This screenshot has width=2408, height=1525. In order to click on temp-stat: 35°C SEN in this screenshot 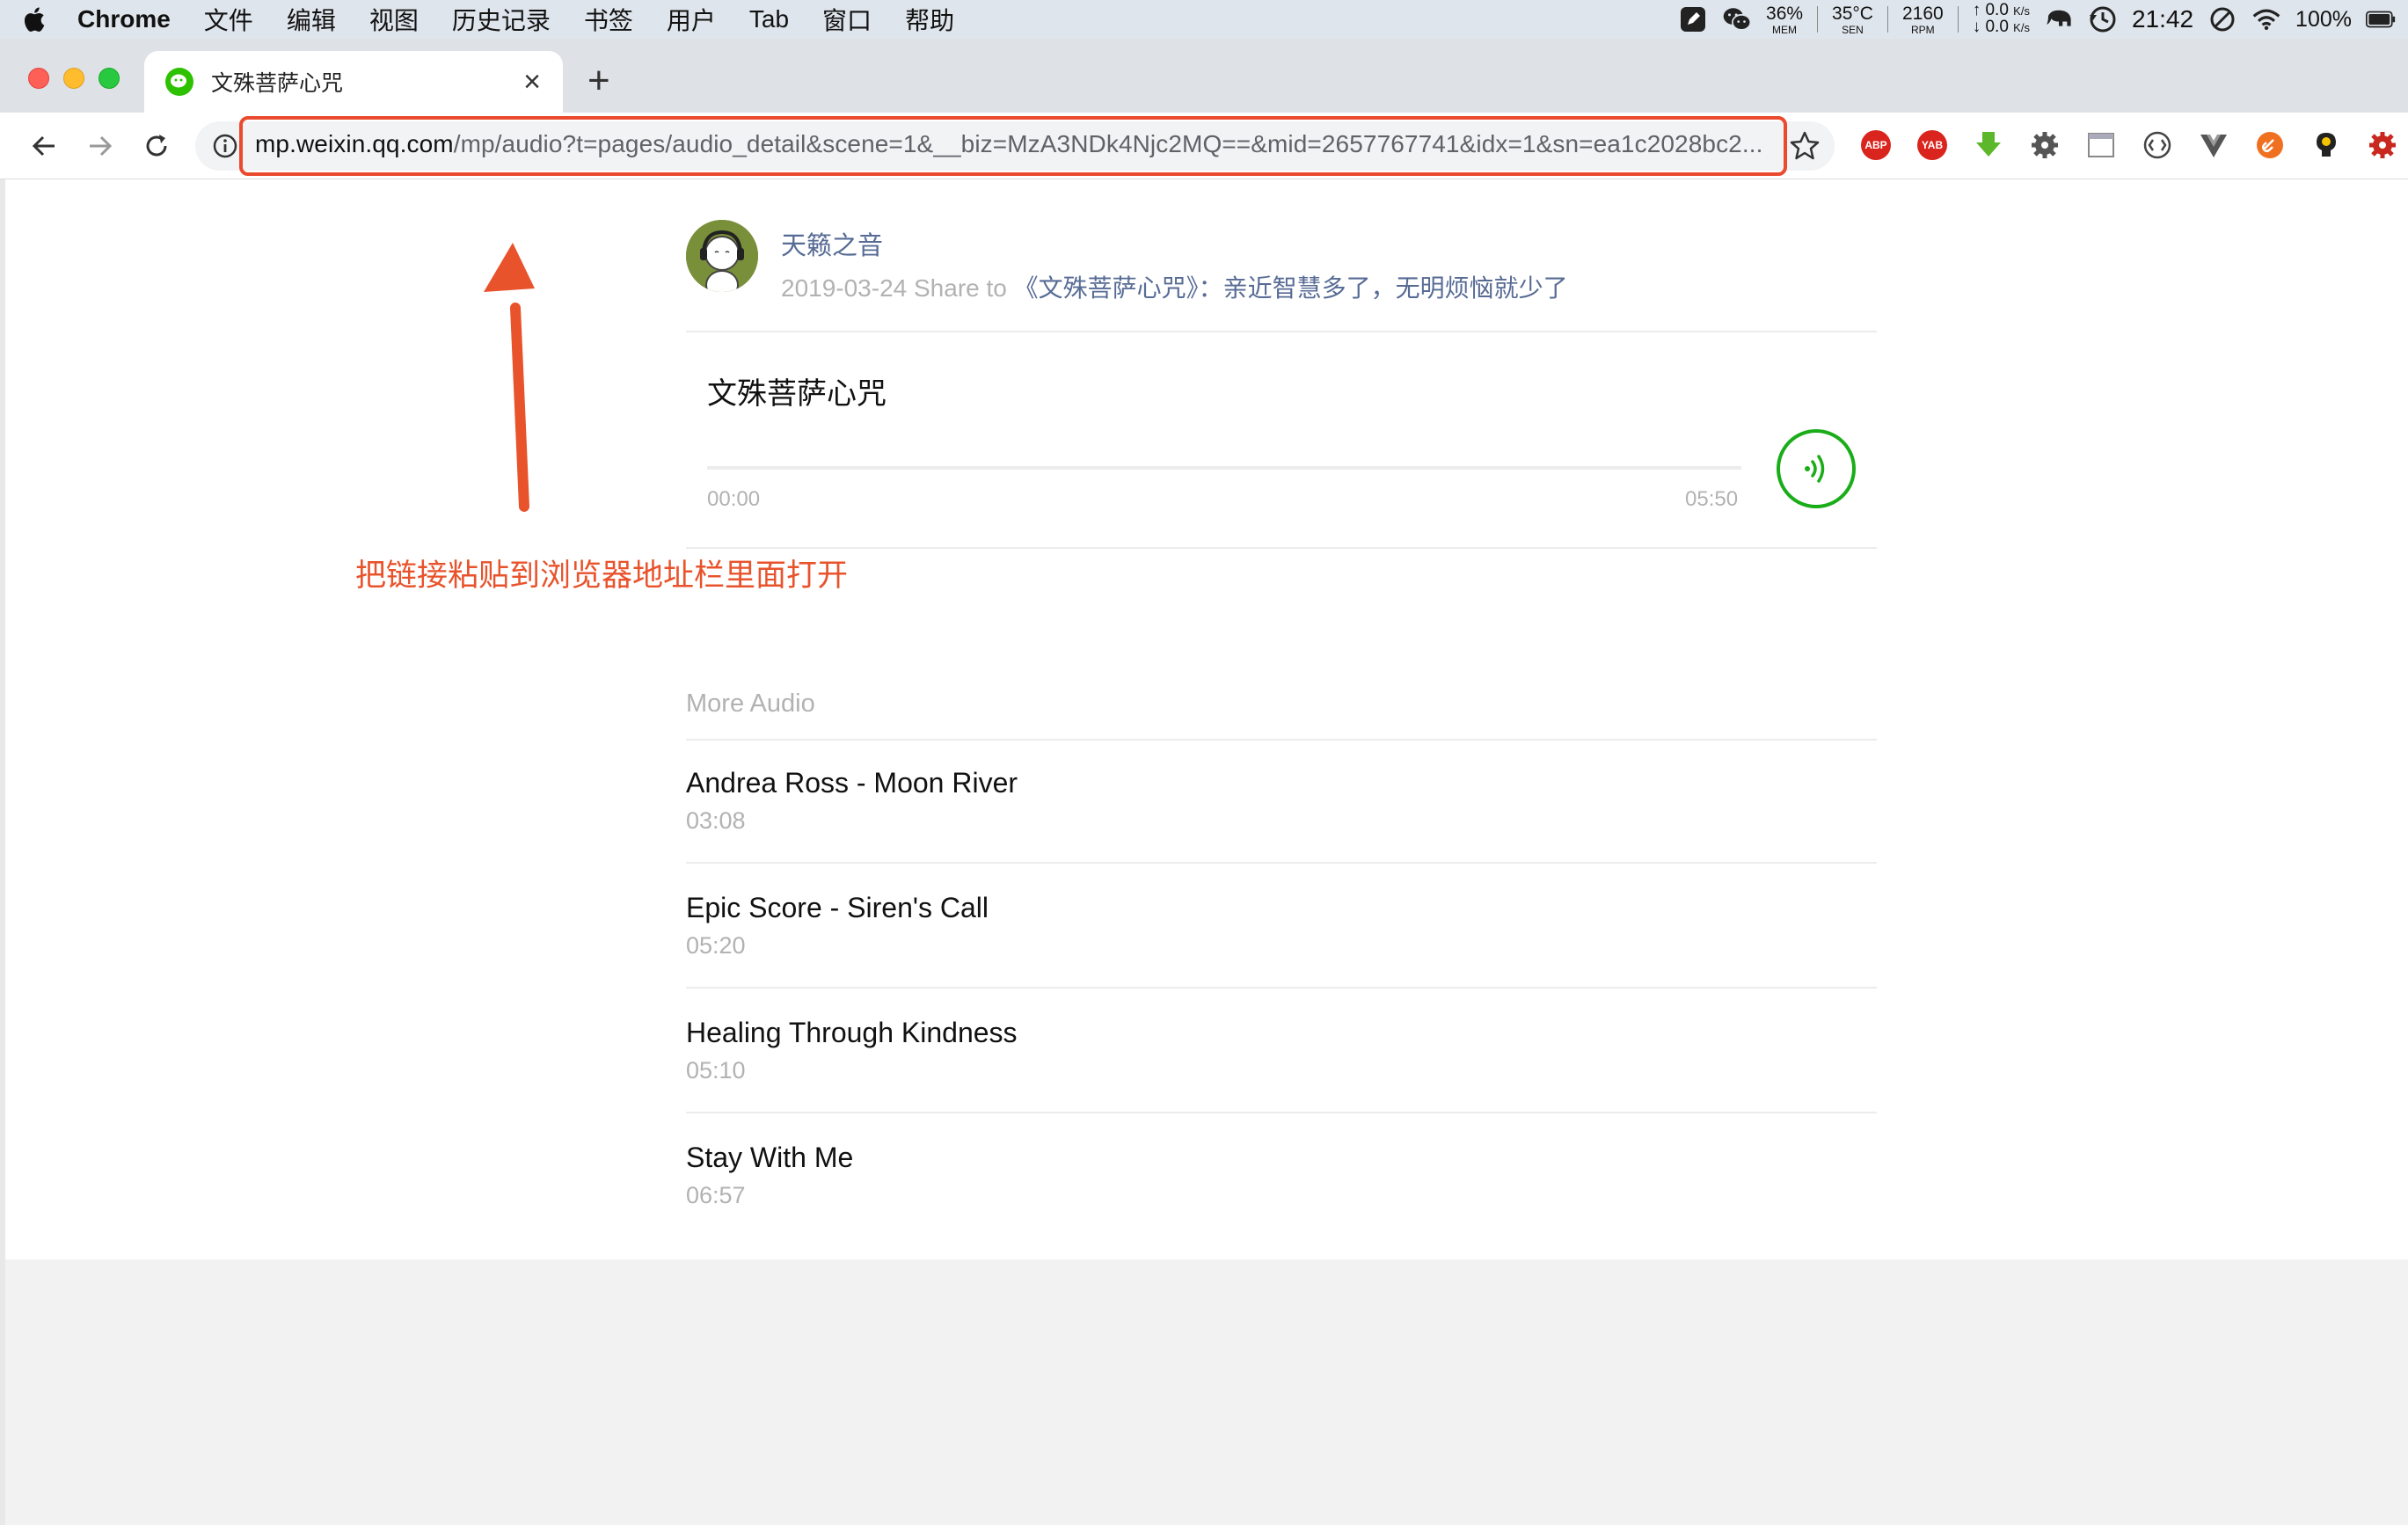, I will do `click(1852, 19)`.